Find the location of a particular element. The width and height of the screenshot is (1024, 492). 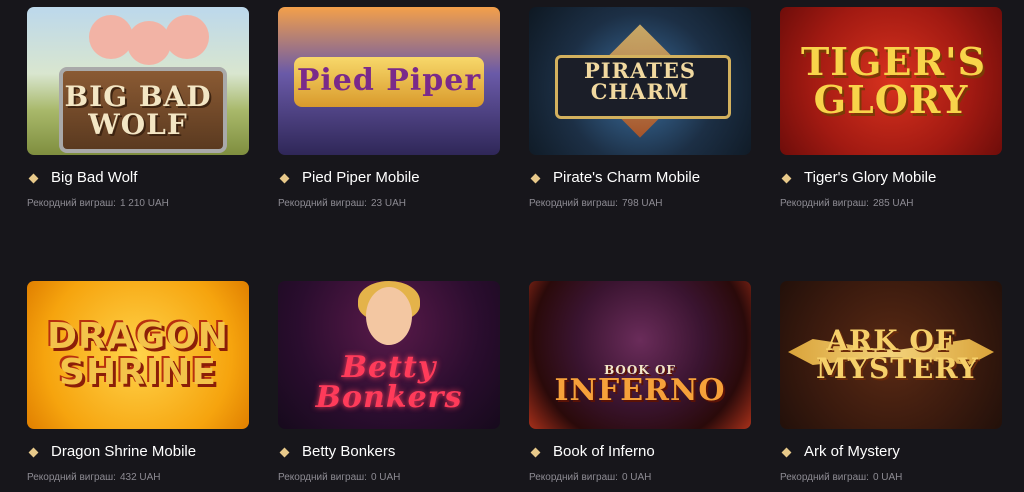

game-title-row: Tiger's Glory Mobile is located at coordinates (891, 178).